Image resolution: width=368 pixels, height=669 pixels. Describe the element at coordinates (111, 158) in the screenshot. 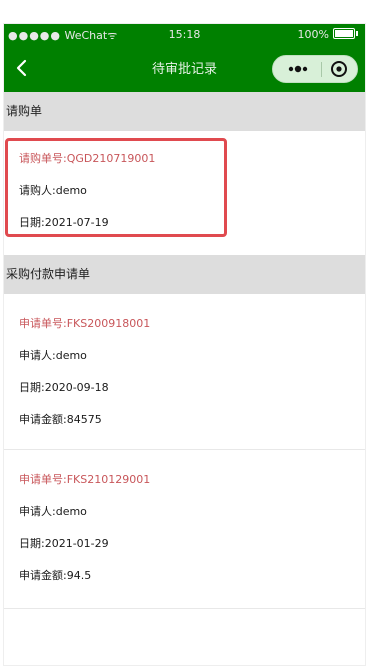

I see `request-code-value: QGD210719001` at that location.